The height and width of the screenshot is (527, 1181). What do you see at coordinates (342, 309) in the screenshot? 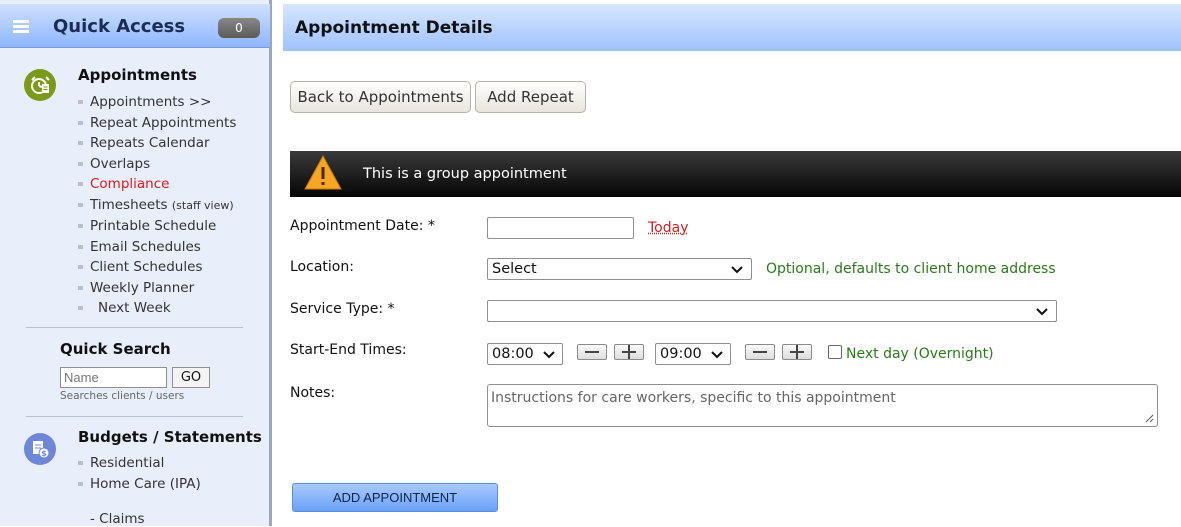
I see `service-type-label: Service Type: *` at bounding box center [342, 309].